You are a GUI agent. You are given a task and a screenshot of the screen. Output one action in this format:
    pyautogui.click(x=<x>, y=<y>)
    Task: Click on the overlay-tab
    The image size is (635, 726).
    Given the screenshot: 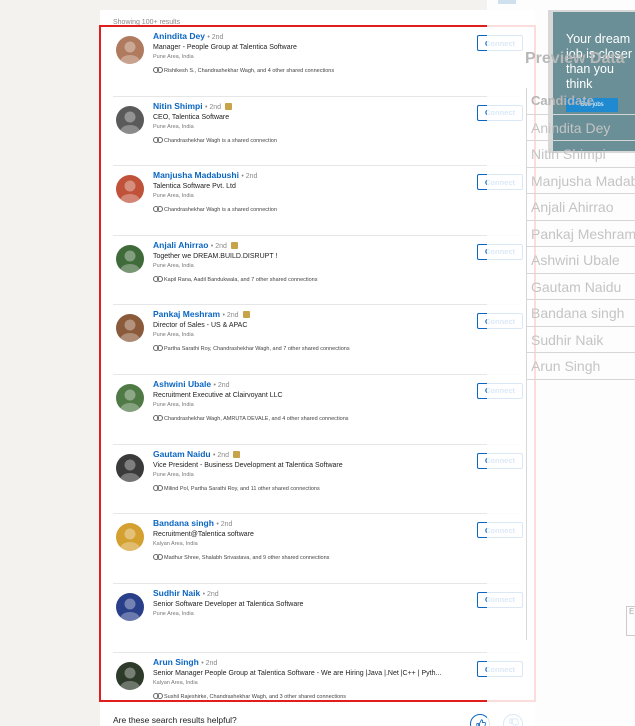 What is the action you would take?
    pyautogui.click(x=507, y=2)
    